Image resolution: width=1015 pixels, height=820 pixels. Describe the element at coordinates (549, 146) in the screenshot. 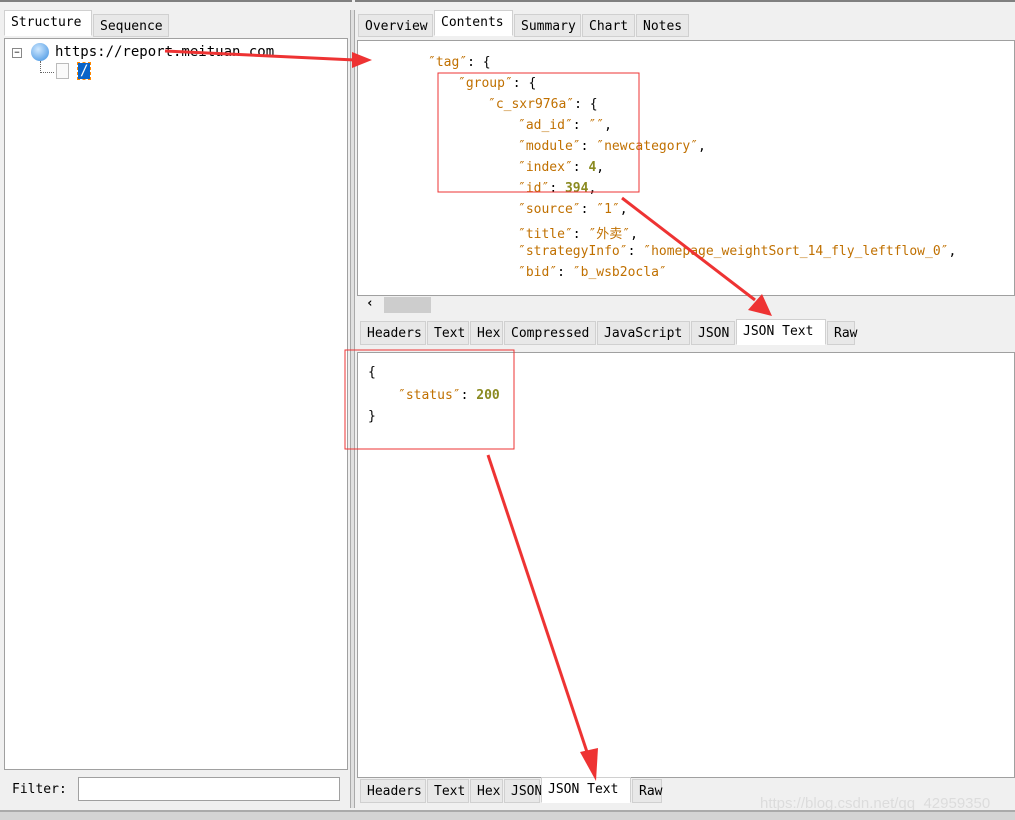

I see `json-key: ″module″` at that location.